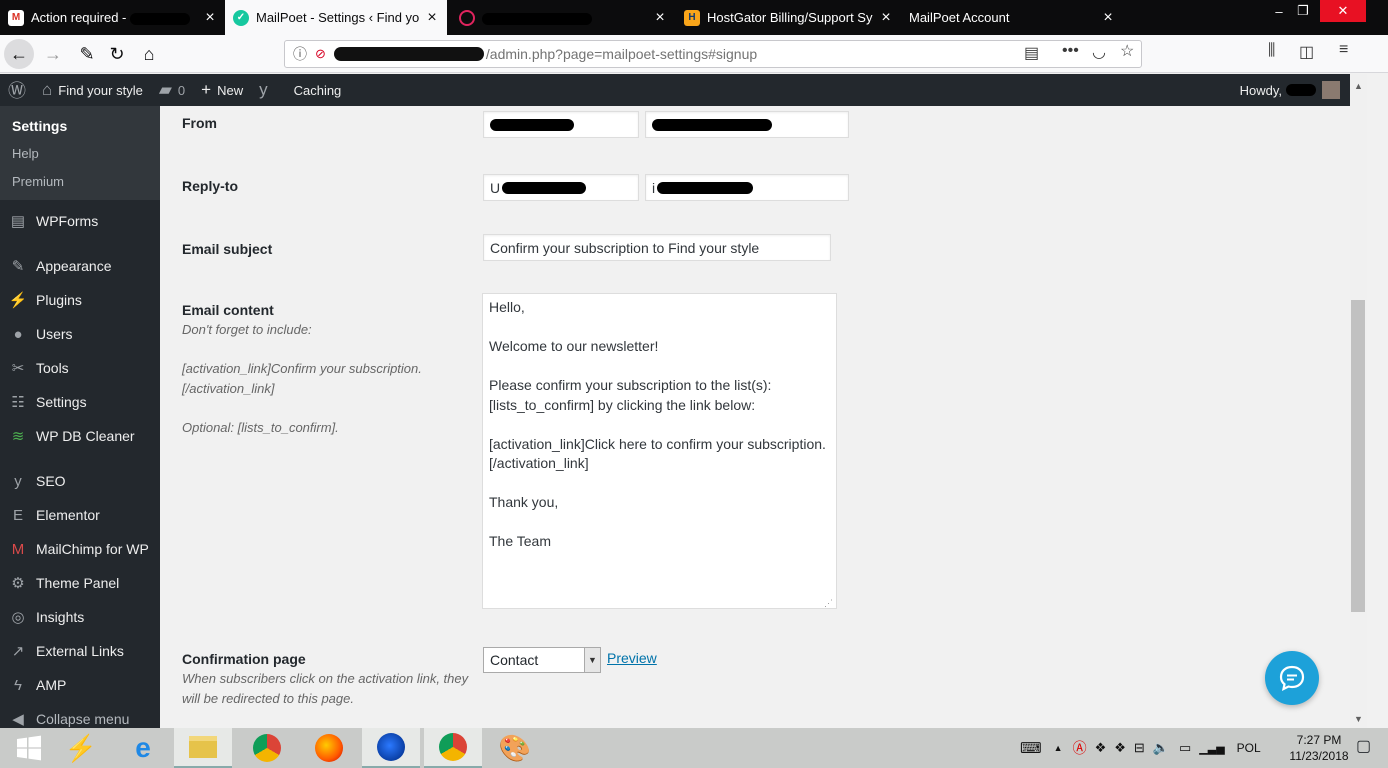  Describe the element at coordinates (222, 90) in the screenshot. I see `admin-bar-new: + New` at that location.